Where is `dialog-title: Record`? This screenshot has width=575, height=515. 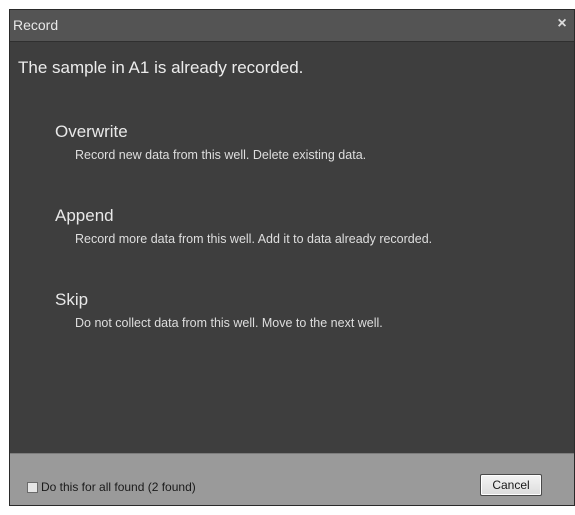 dialog-title: Record is located at coordinates (36, 25).